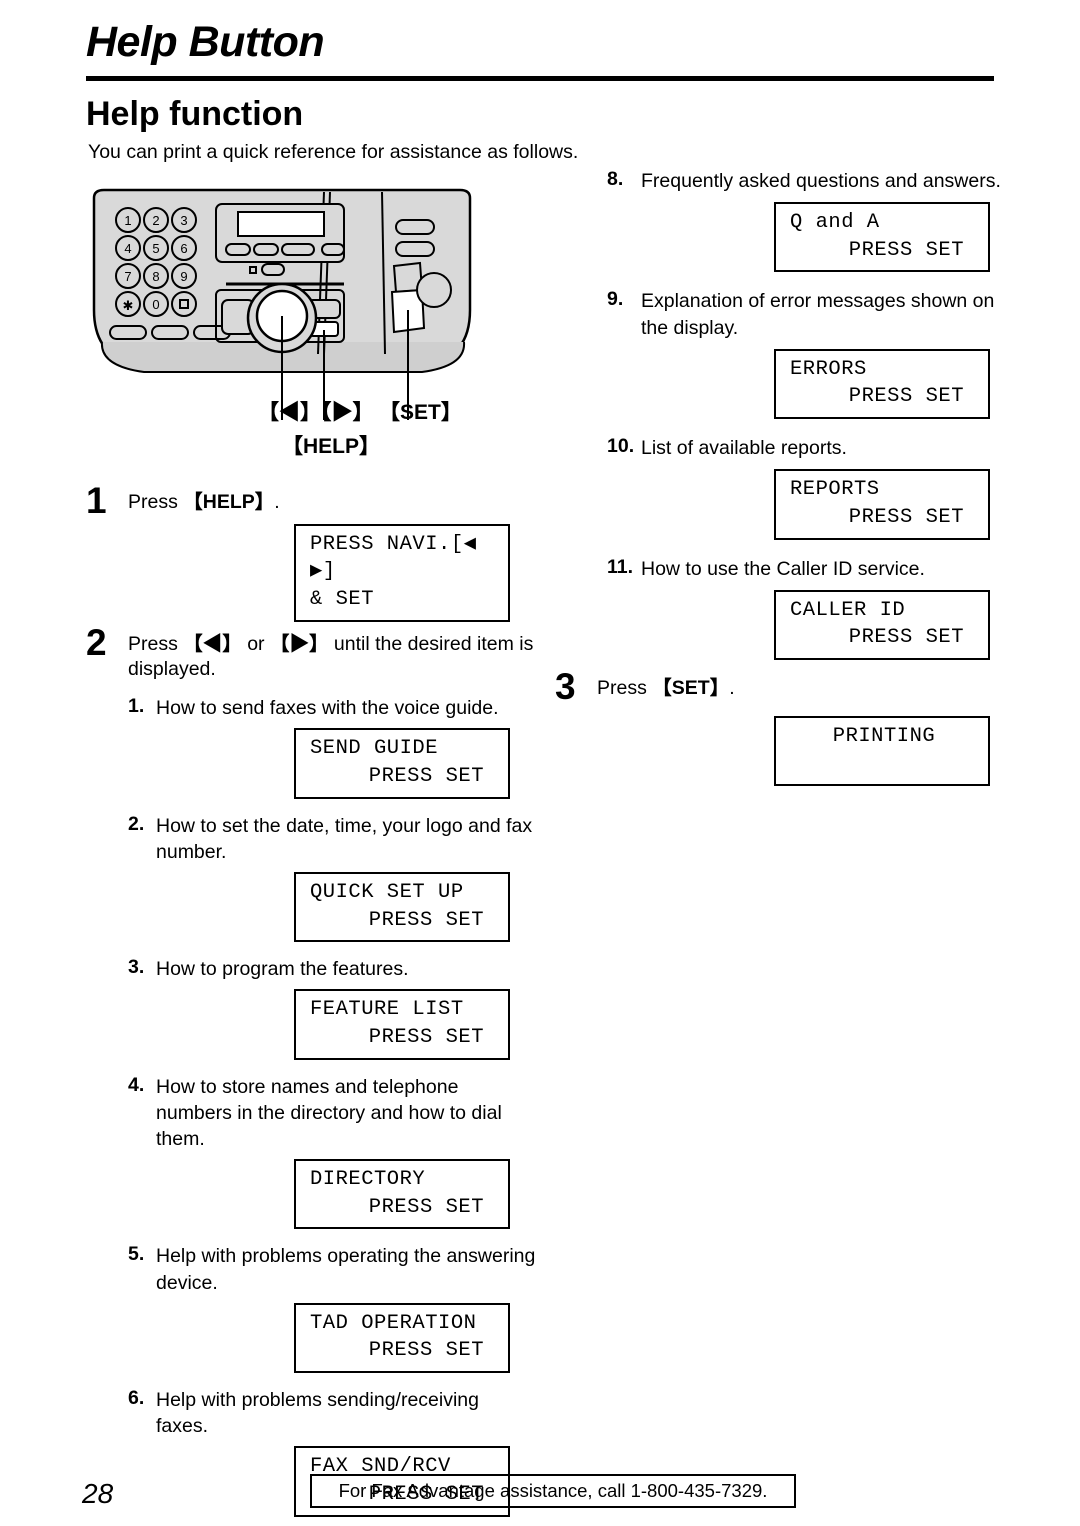 This screenshot has width=1080, height=1526. What do you see at coordinates (136, 1254) in the screenshot?
I see `help-item-5-number: 5.` at bounding box center [136, 1254].